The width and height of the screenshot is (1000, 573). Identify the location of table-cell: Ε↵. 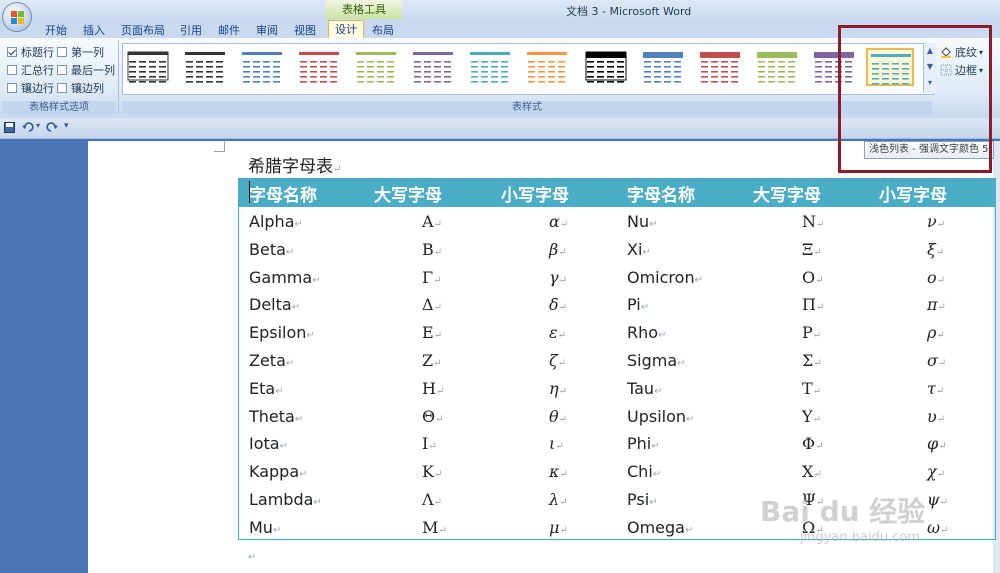
(432, 332).